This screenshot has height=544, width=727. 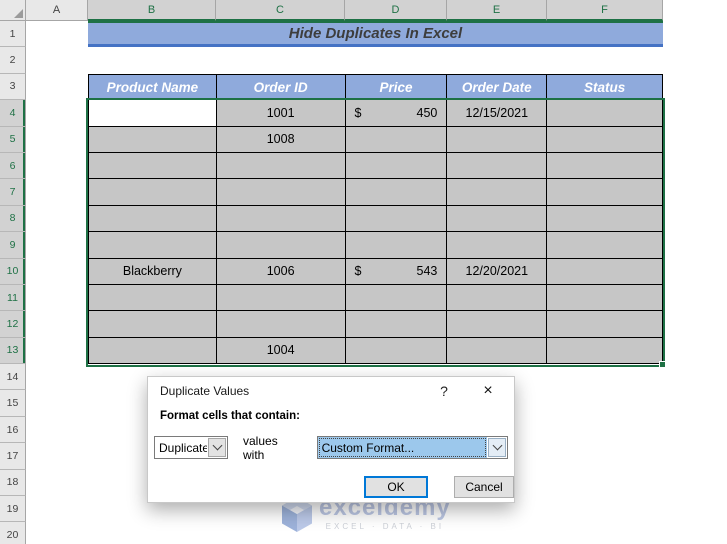 What do you see at coordinates (153, 139) in the screenshot?
I see `cell-B5` at bounding box center [153, 139].